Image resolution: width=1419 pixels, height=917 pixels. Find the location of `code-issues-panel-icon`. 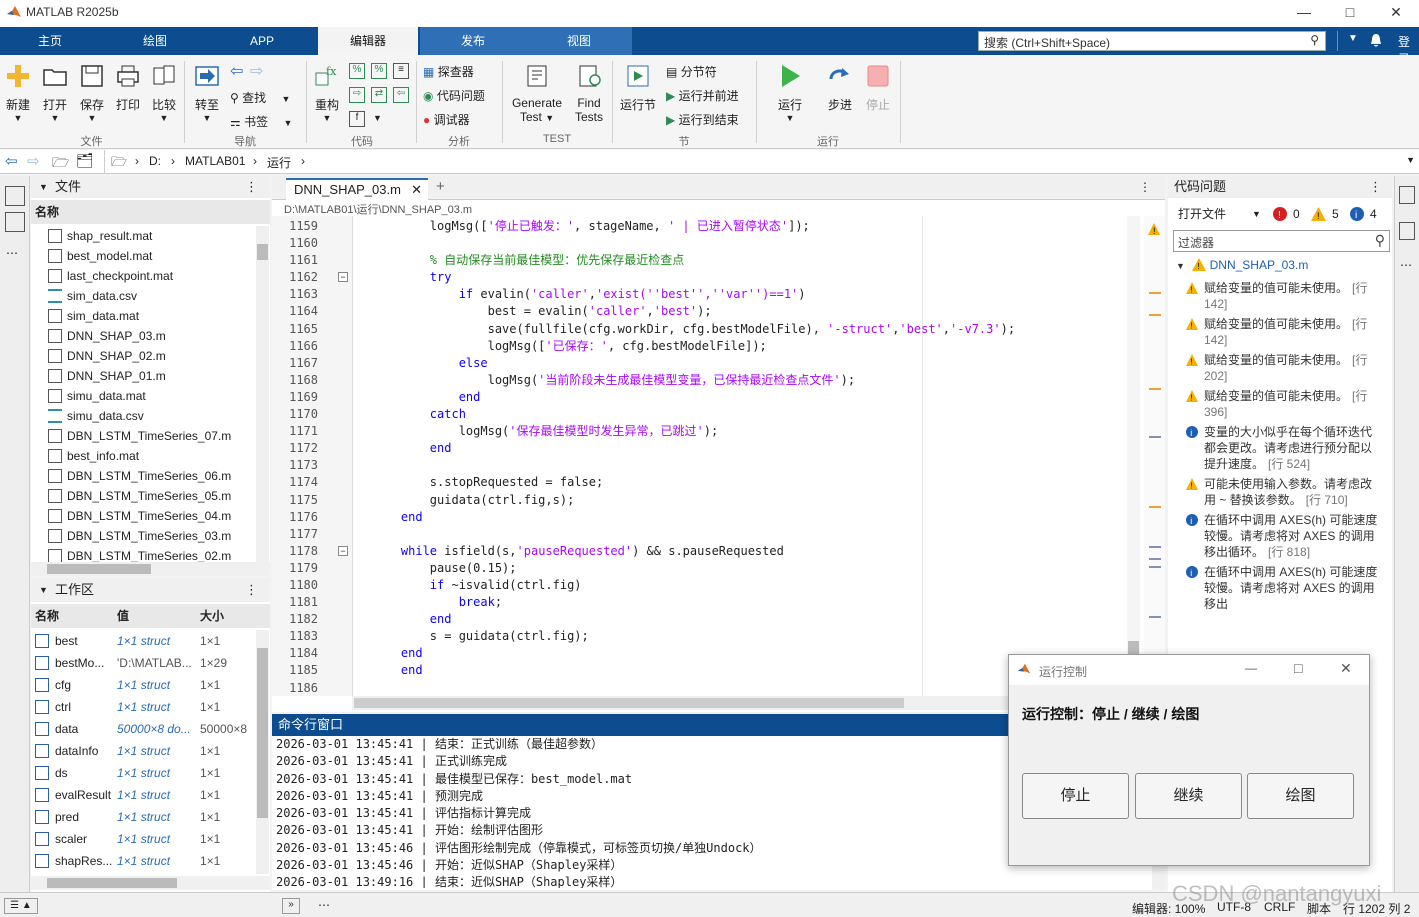

code-issues-panel-icon is located at coordinates (1407, 195).